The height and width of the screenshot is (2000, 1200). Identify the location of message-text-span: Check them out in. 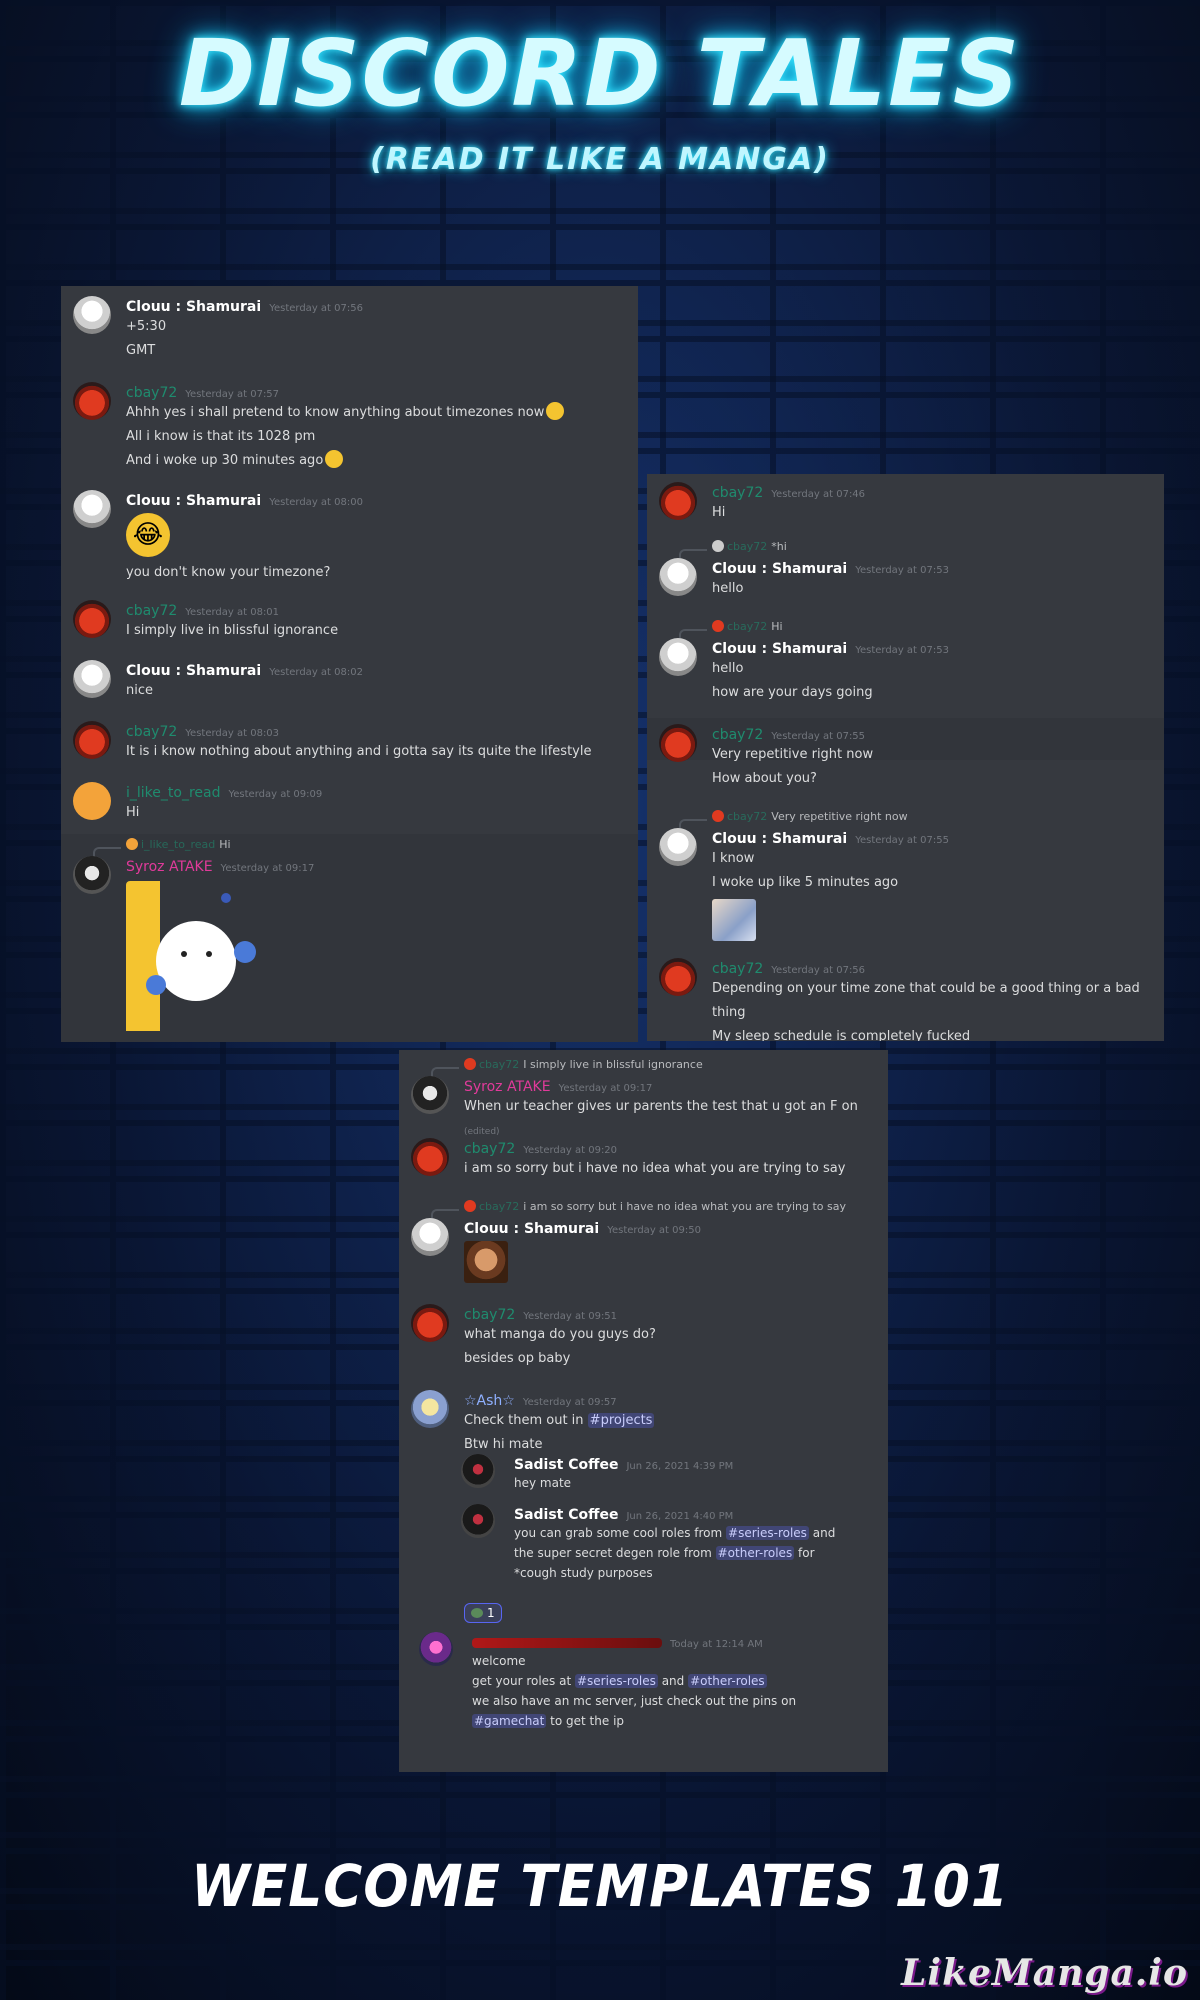
(526, 1420).